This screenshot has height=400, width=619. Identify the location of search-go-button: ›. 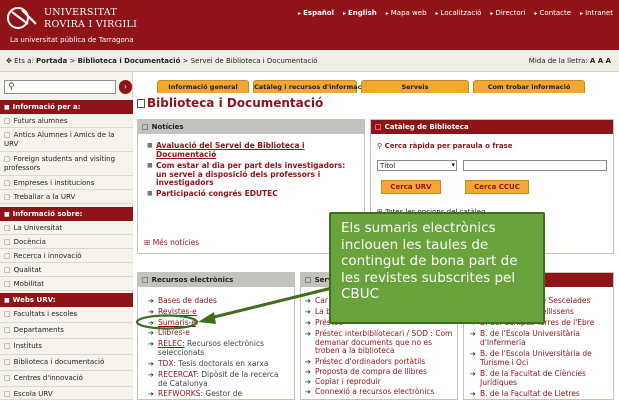
(125, 87).